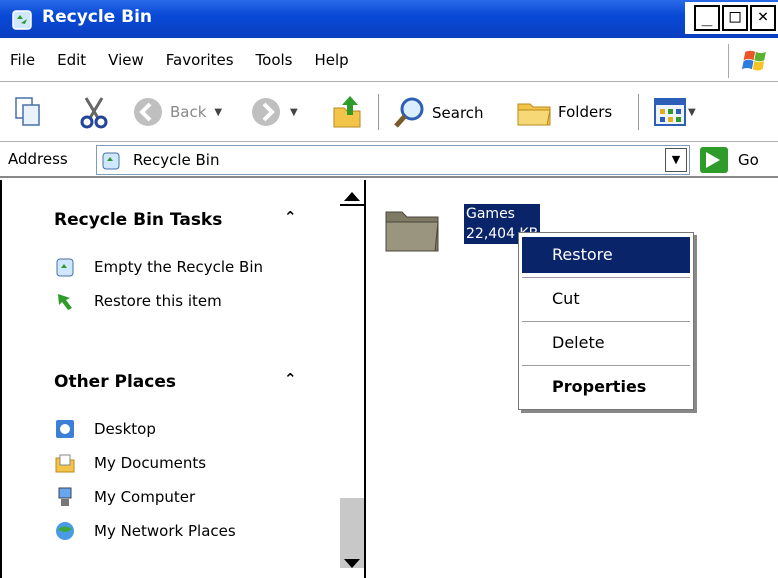  I want to click on menu-tools: Tools, so click(274, 60).